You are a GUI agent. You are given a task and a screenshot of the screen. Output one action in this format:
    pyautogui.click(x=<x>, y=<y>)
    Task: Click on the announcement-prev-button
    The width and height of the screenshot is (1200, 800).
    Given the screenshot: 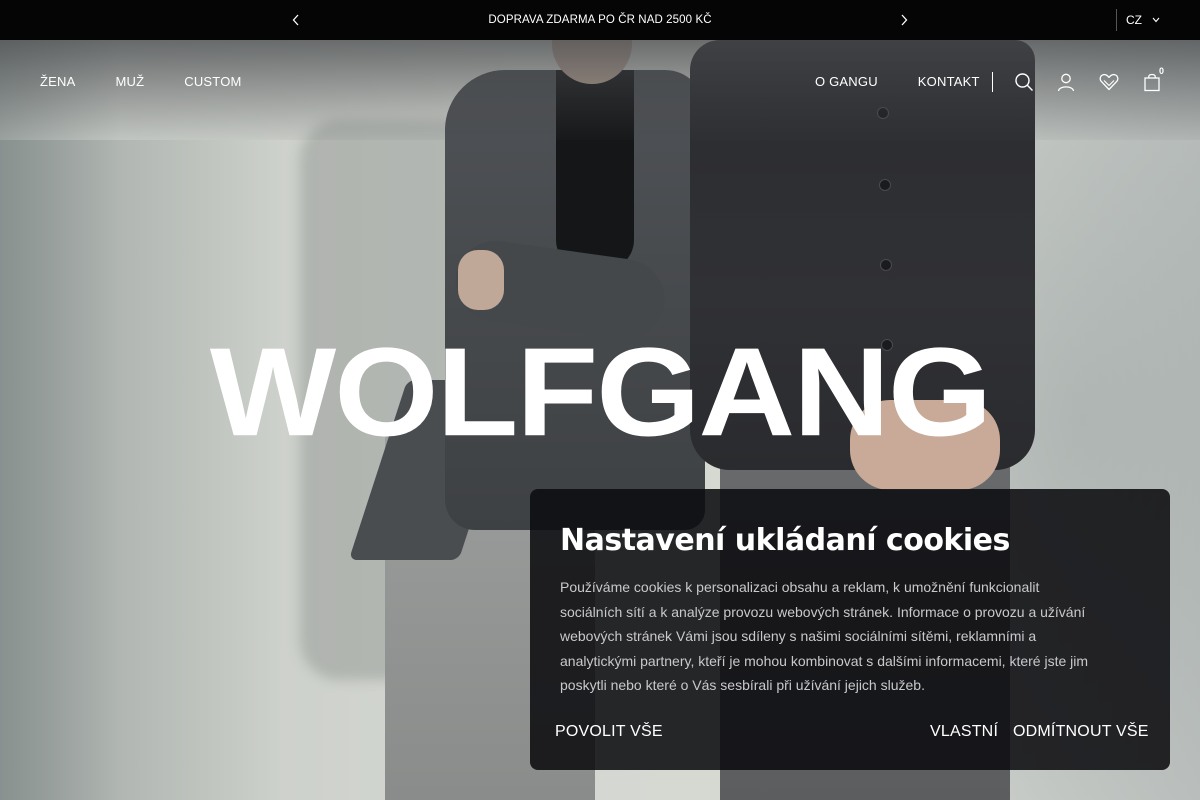 What is the action you would take?
    pyautogui.click(x=296, y=20)
    